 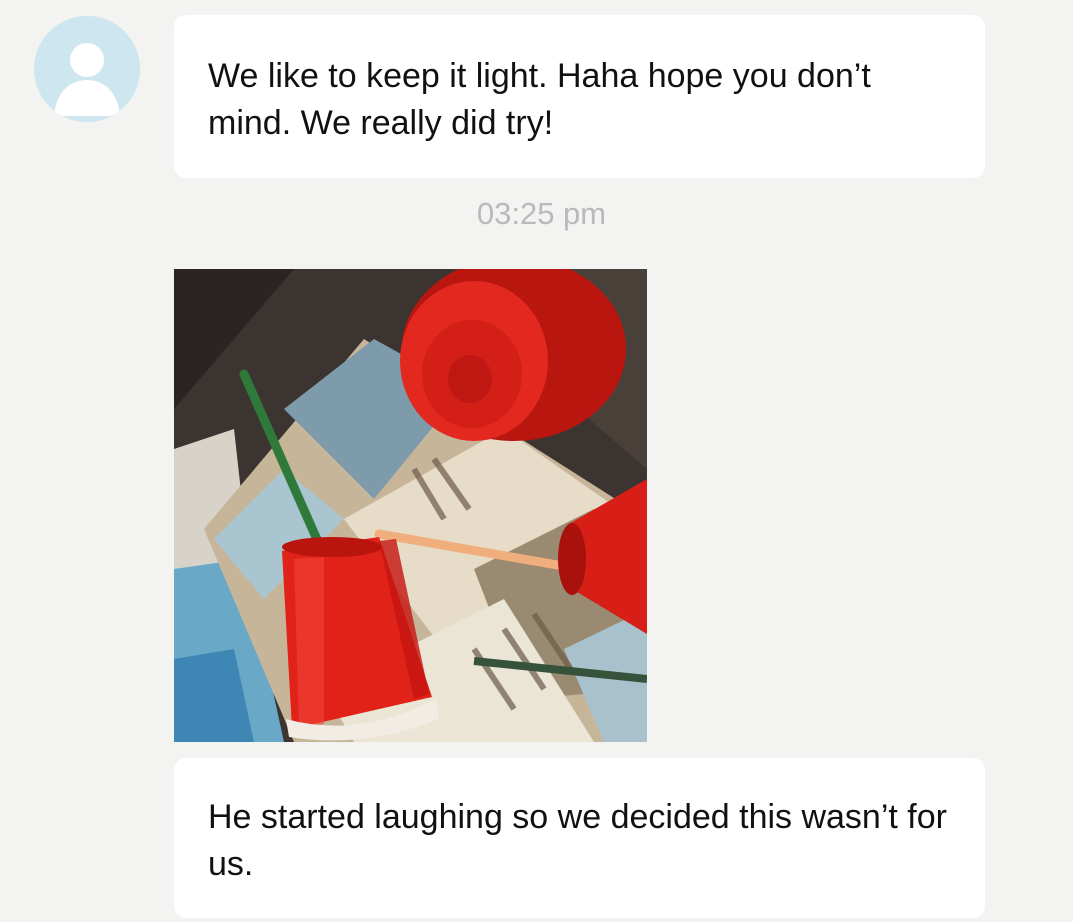 I want to click on default-person-icon, so click(x=87, y=69).